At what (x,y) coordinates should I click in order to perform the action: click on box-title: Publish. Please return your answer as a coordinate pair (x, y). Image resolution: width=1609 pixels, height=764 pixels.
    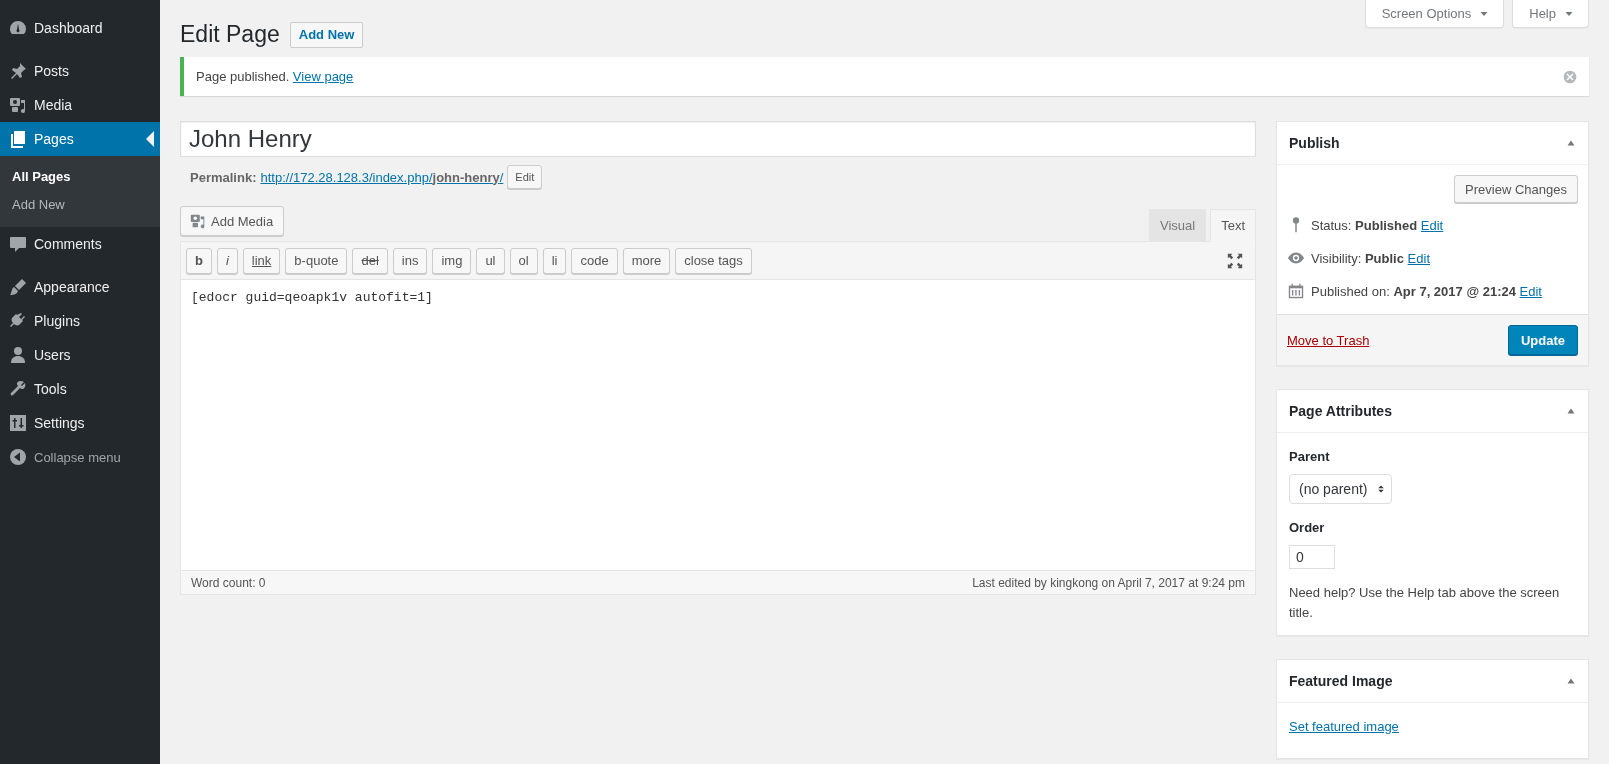
    Looking at the image, I should click on (1314, 143).